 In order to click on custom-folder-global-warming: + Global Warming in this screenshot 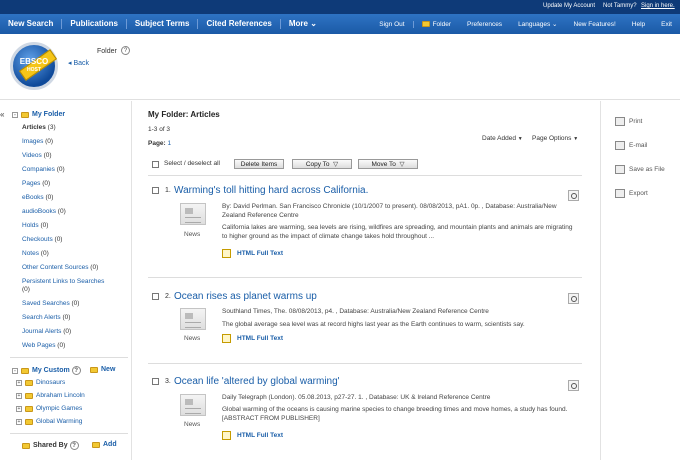, I will do `click(49, 421)`.